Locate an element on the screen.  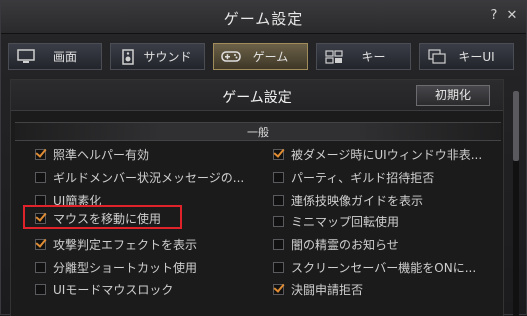
option-label: ミニマップ回転使用 is located at coordinates (345, 221).